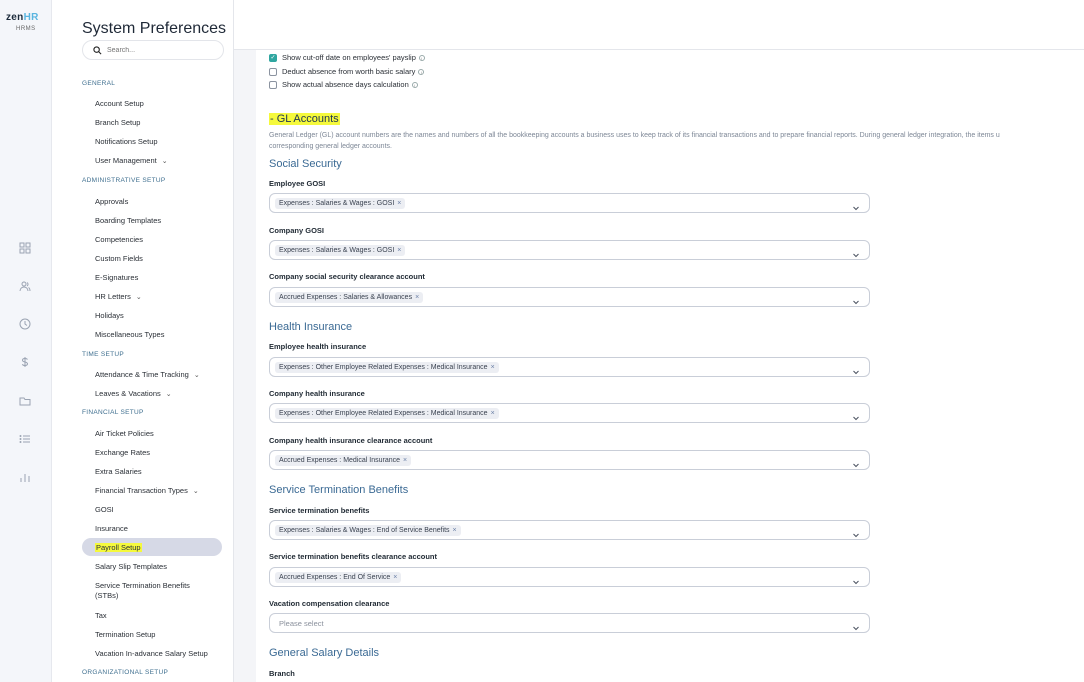 This screenshot has width=1084, height=682. I want to click on checkbox-actual-row: Show actual absence days calculation i, so click(343, 84).